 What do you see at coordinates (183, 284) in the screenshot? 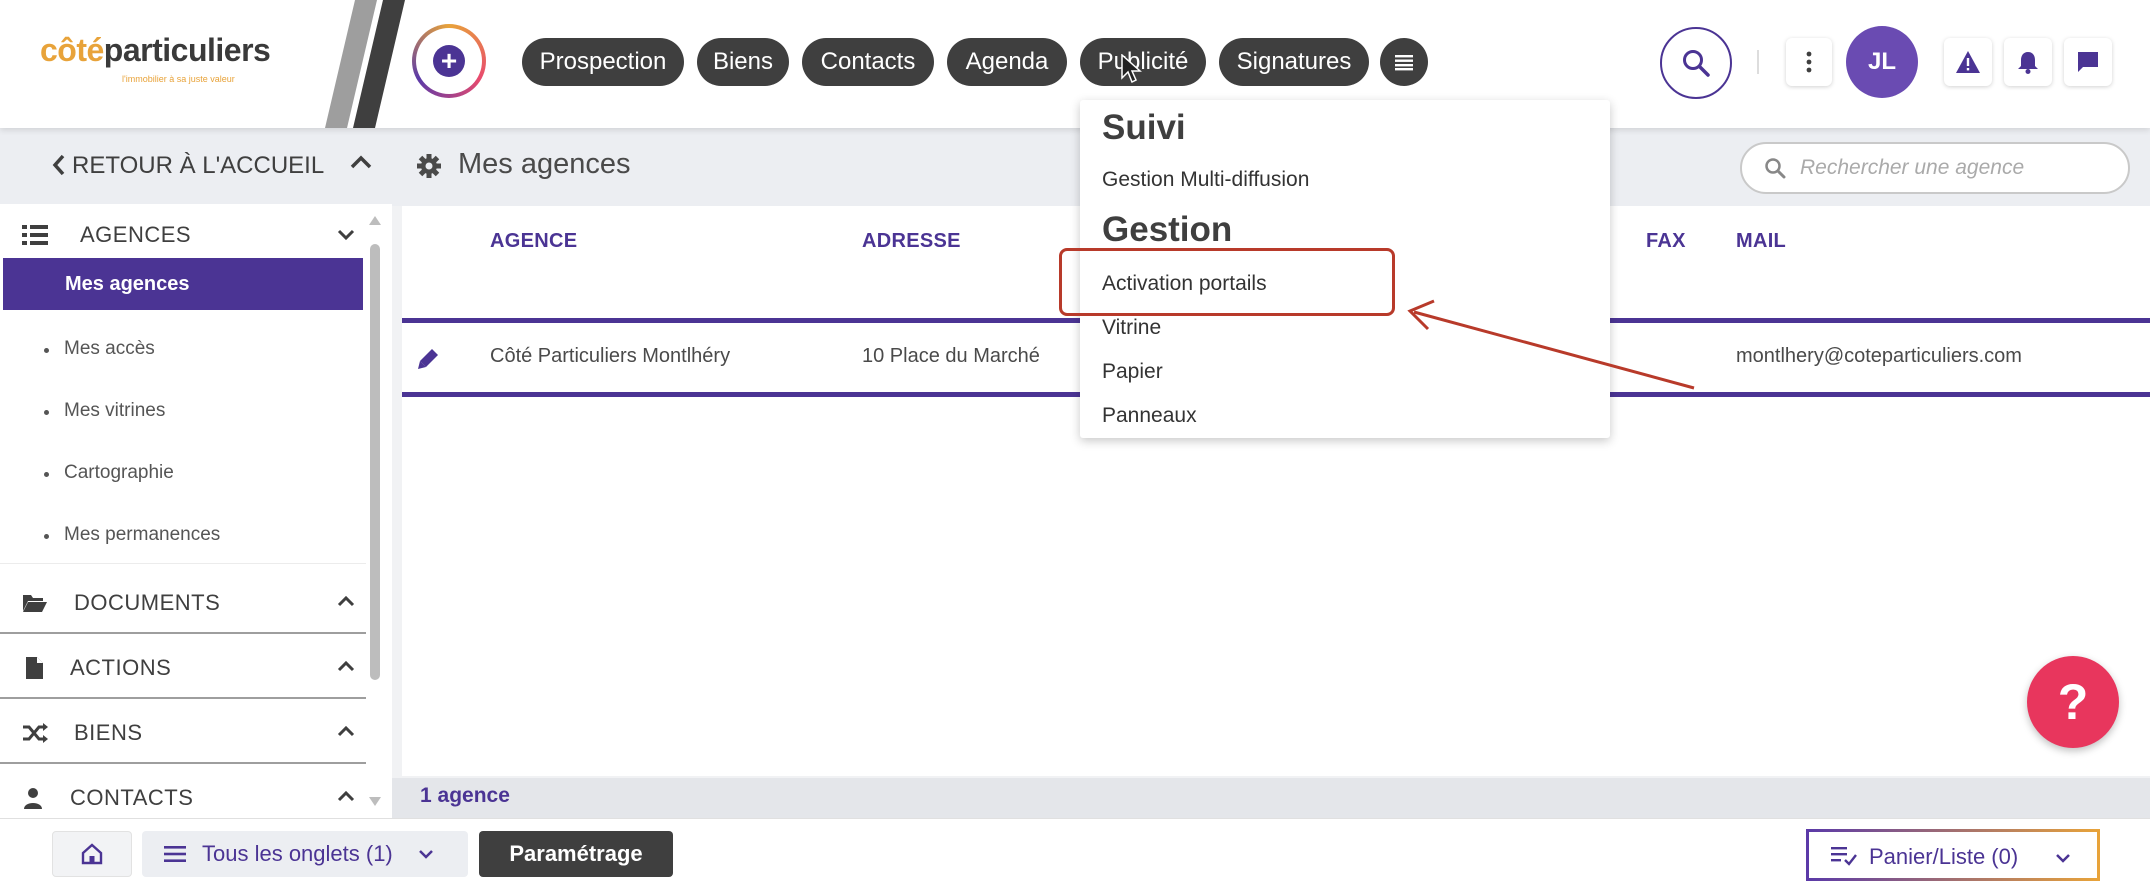
I see `sidebar-item-mes-agences: Mes agences` at bounding box center [183, 284].